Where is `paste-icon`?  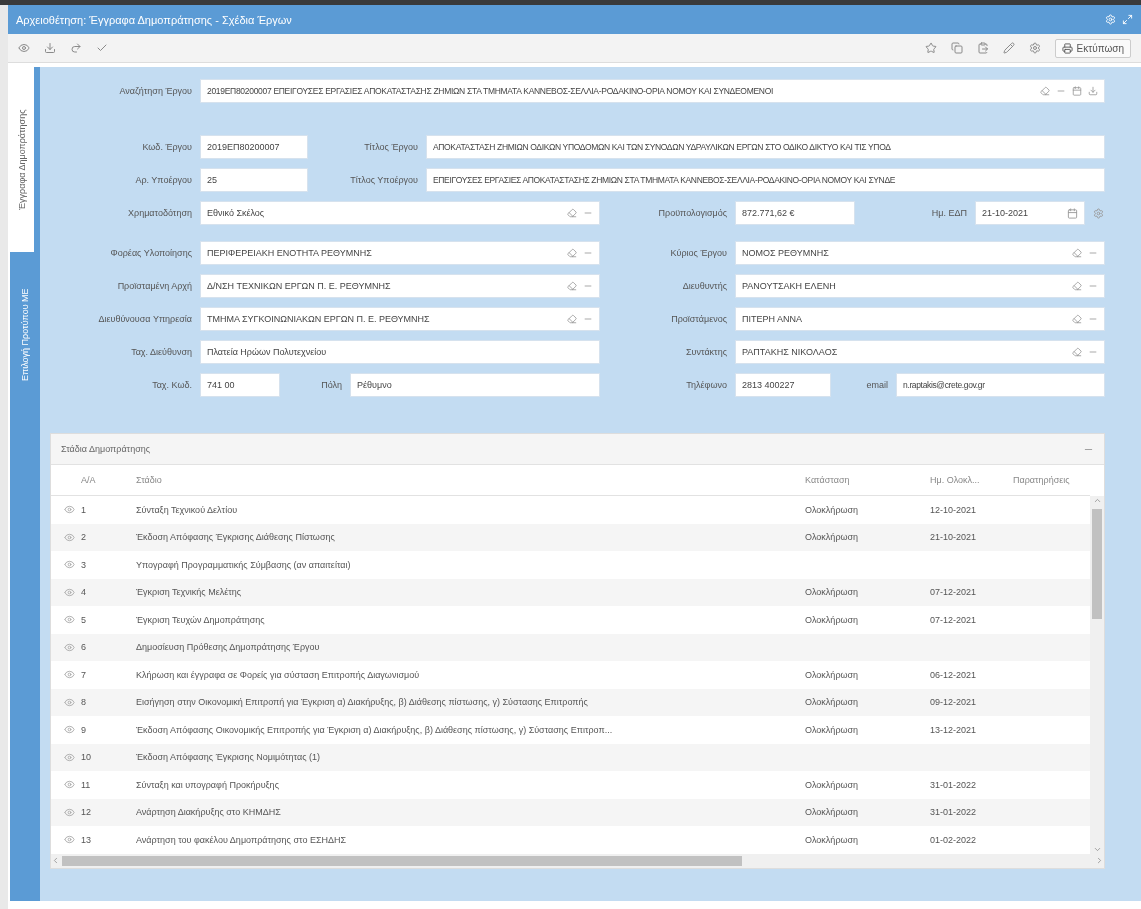
paste-icon is located at coordinates (982, 48).